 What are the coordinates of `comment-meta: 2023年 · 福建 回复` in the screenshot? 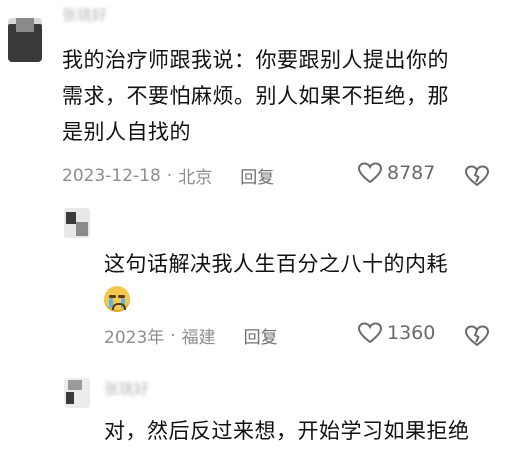 It's located at (191, 336).